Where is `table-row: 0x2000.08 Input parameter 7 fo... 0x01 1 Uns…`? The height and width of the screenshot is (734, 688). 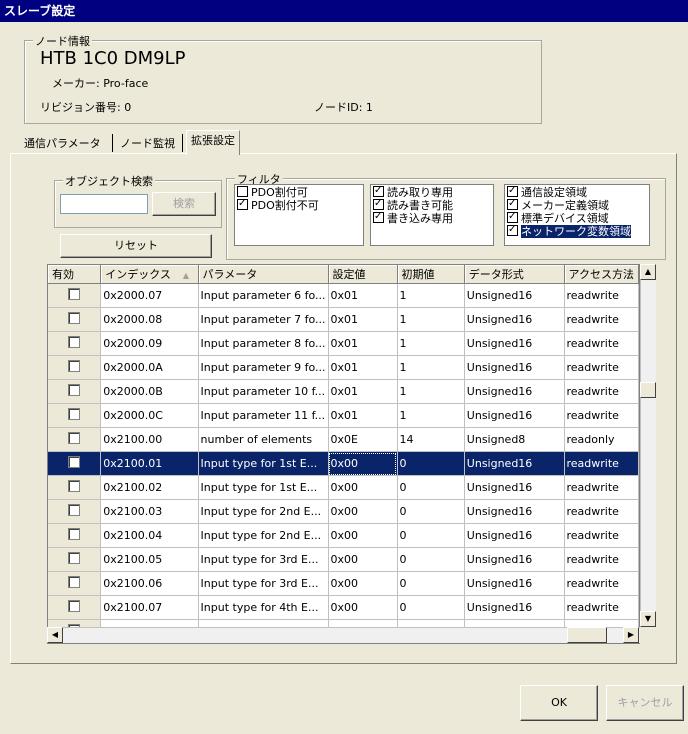 table-row: 0x2000.08 Input parameter 7 fo... 0x01 1 Uns… is located at coordinates (343, 319).